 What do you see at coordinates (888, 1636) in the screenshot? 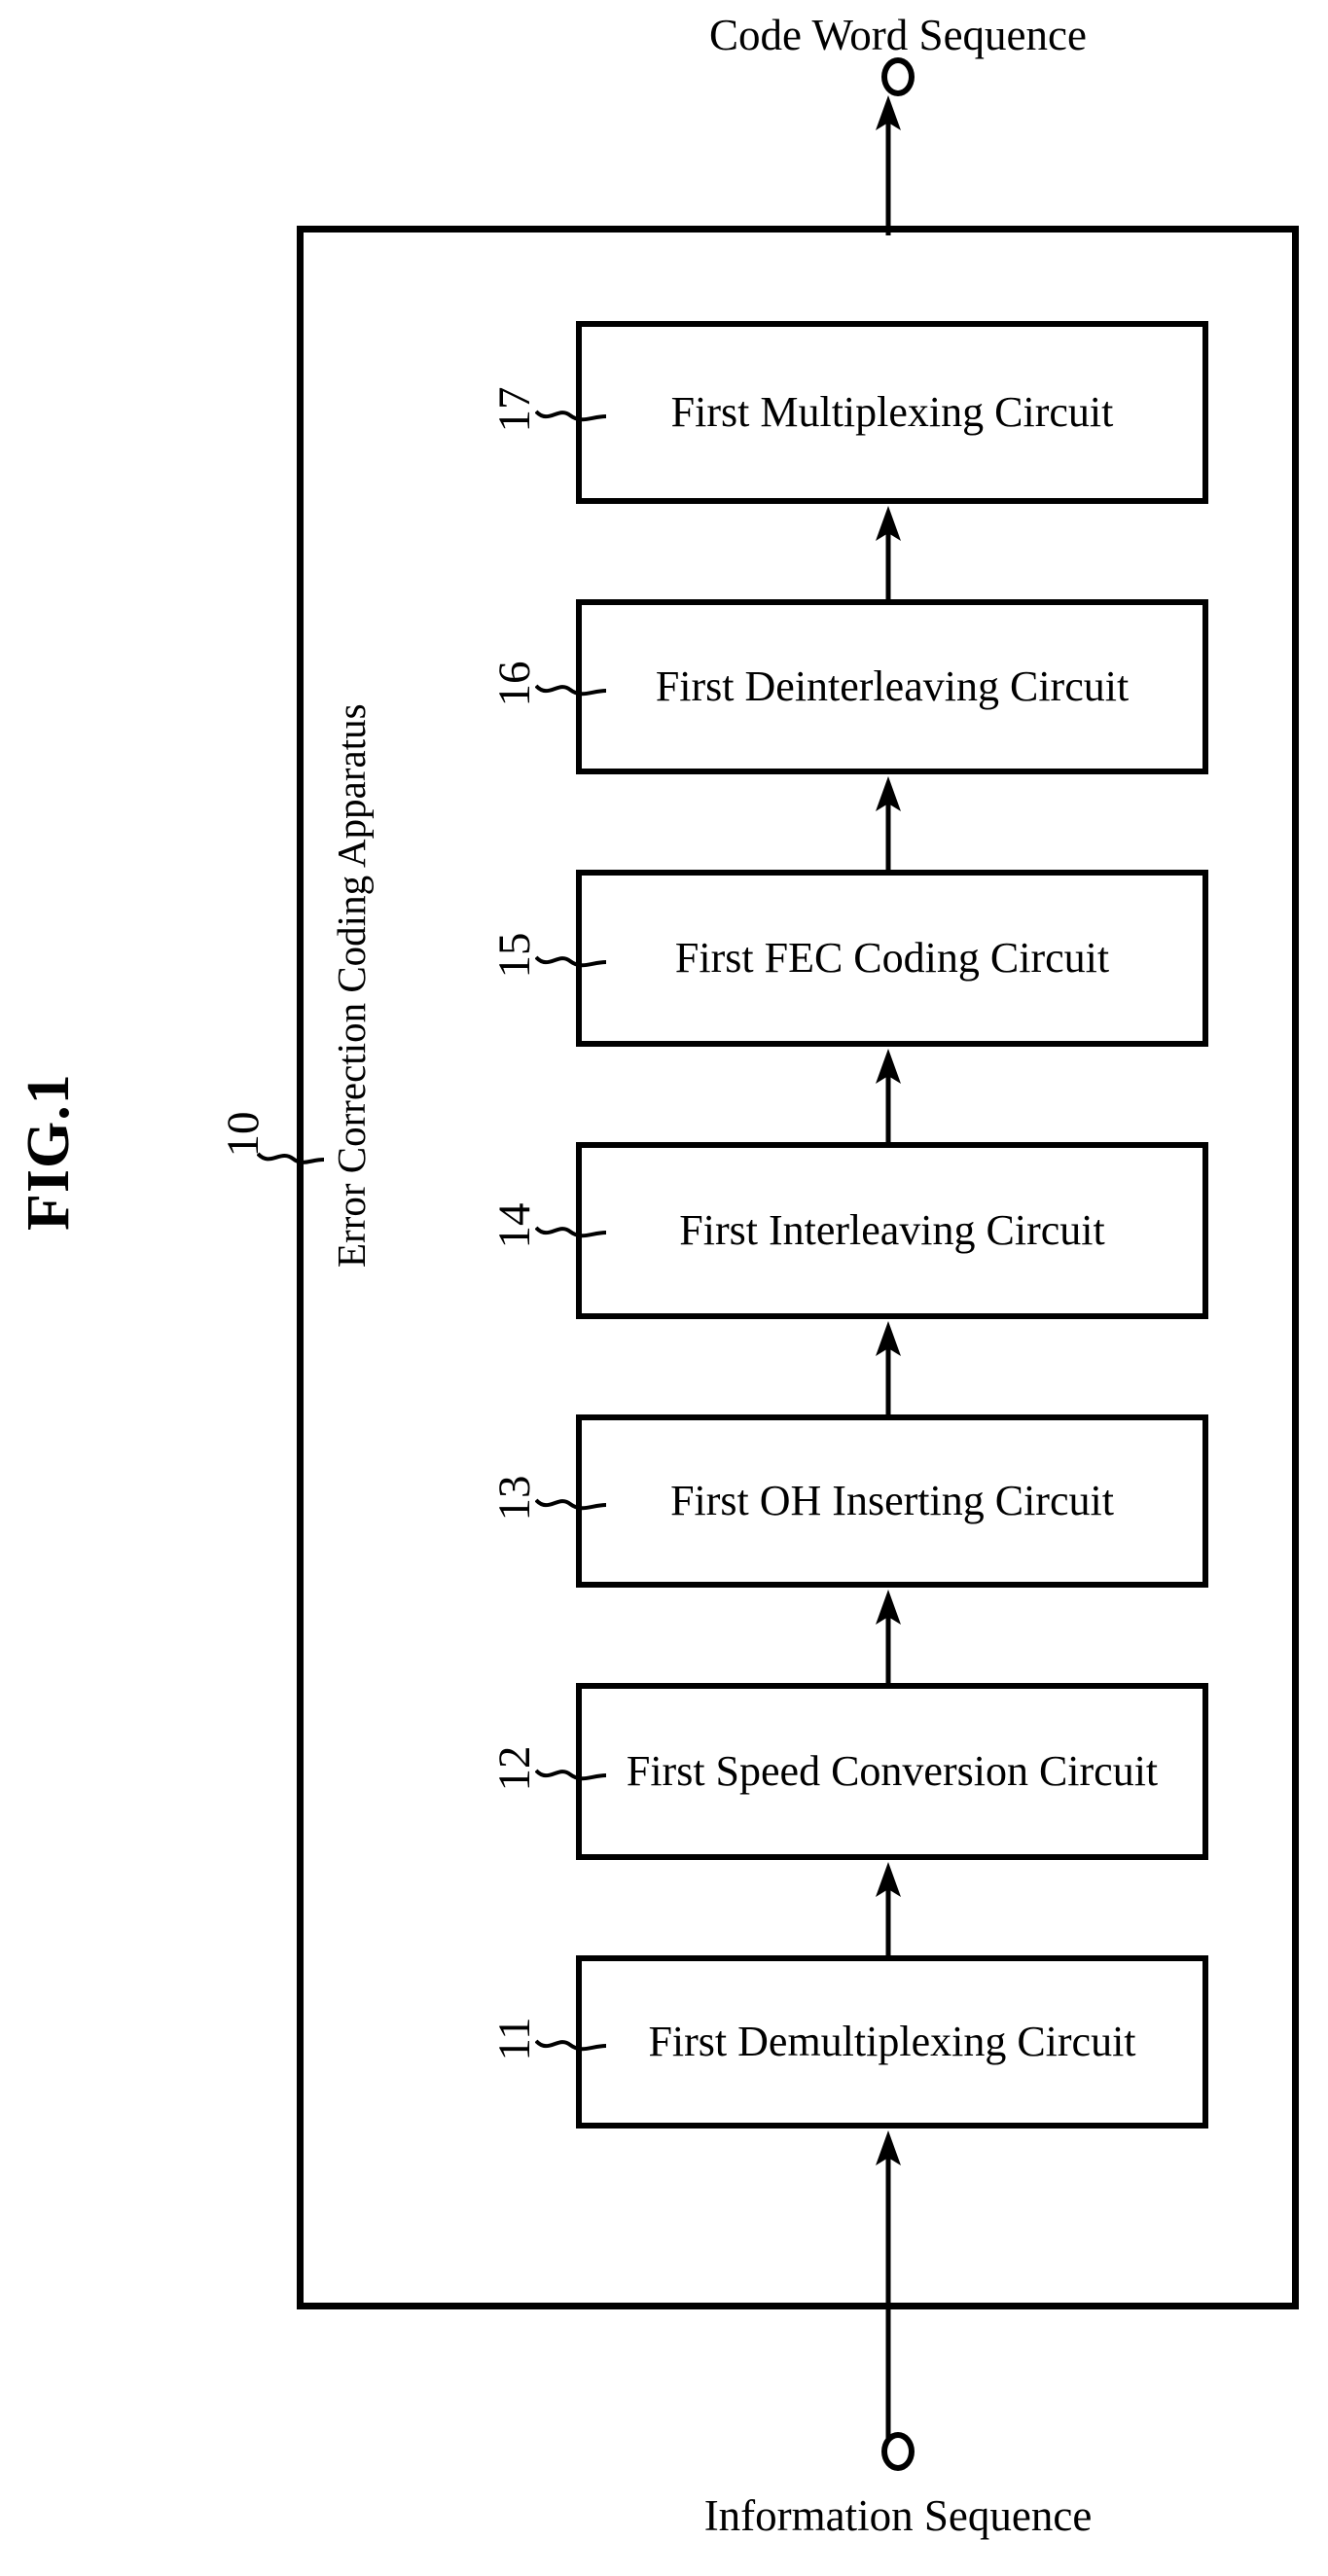
I see `arrow-12-to-13-icon` at bounding box center [888, 1636].